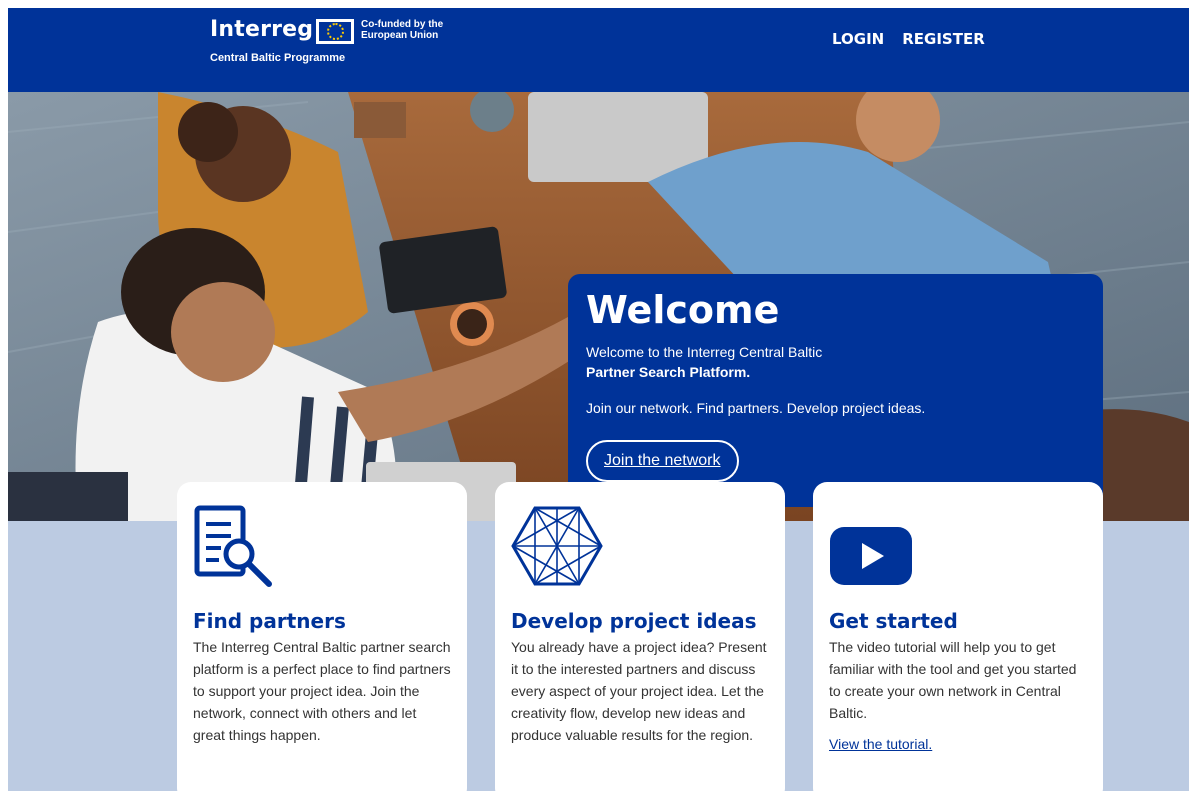  What do you see at coordinates (262, 29) in the screenshot?
I see `logo-wordmark: Interreg` at bounding box center [262, 29].